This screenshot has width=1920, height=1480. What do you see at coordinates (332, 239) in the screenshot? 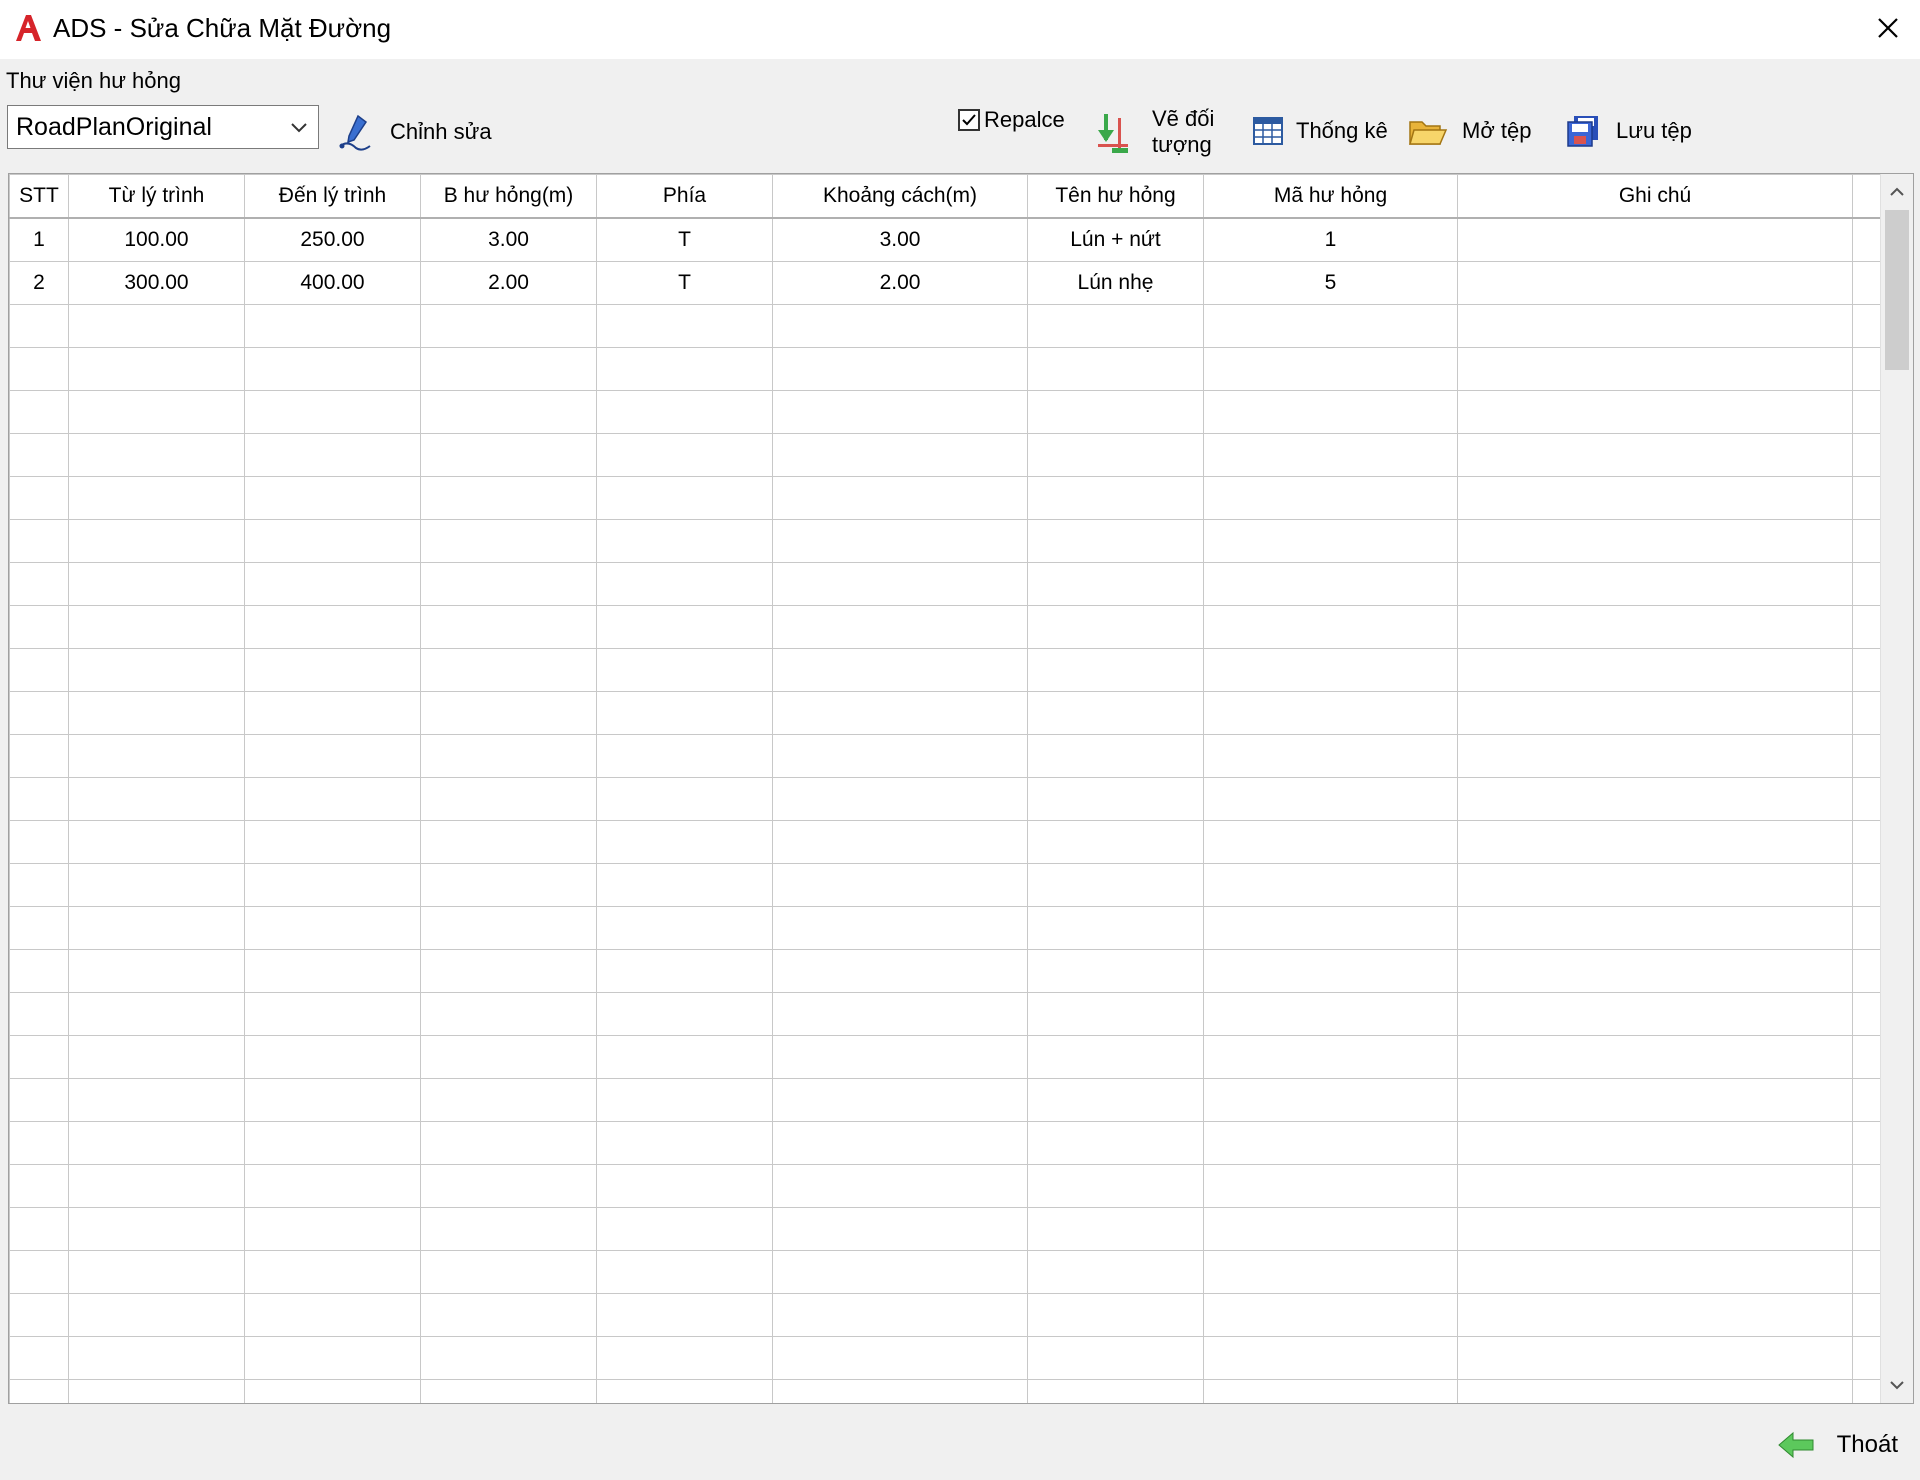
I see `cell-to-station: 250.00` at bounding box center [332, 239].